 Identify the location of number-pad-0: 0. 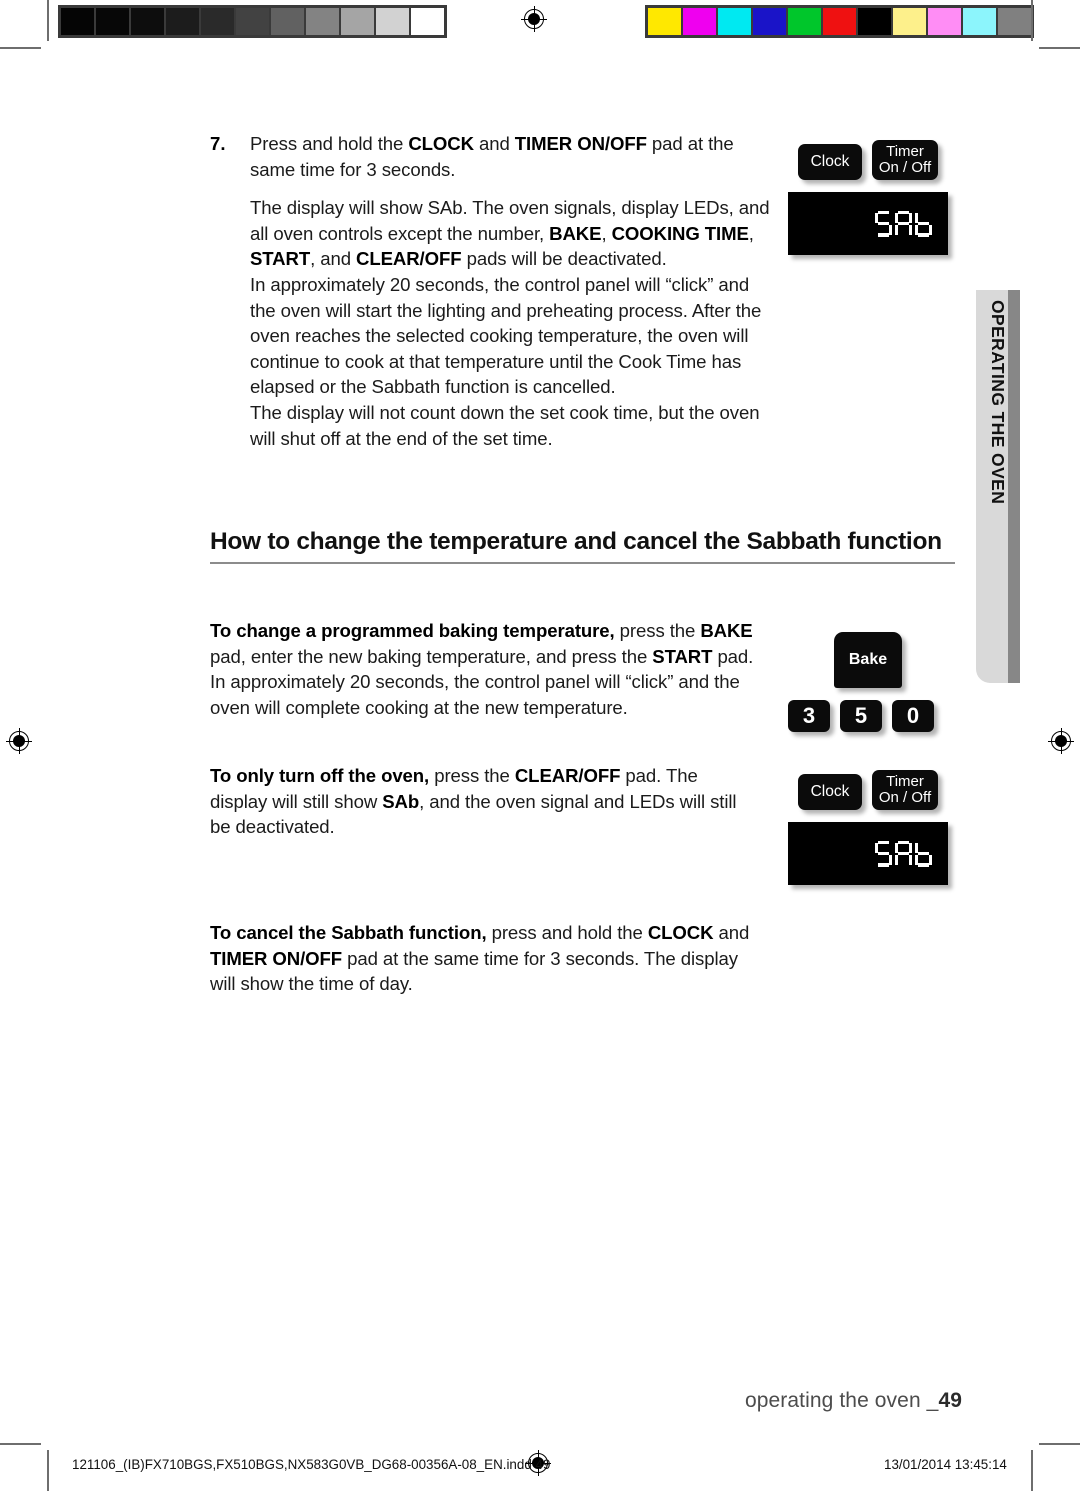
(913, 716).